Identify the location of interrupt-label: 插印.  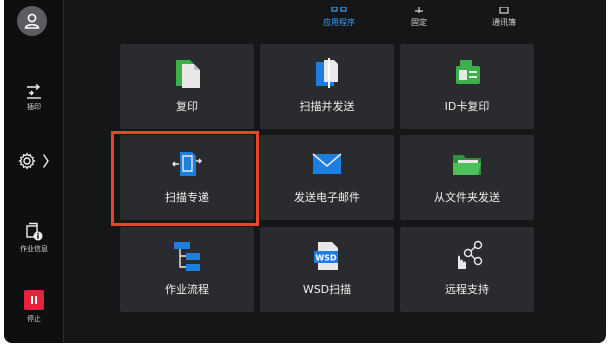
(34, 107).